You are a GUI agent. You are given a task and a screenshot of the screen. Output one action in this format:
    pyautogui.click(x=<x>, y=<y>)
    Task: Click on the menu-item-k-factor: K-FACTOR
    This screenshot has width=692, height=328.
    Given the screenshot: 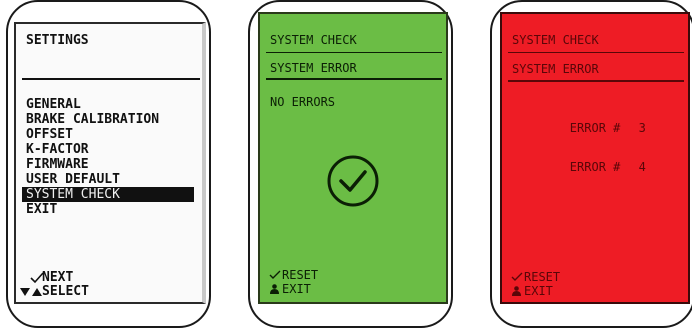 What is the action you would take?
    pyautogui.click(x=110, y=149)
    